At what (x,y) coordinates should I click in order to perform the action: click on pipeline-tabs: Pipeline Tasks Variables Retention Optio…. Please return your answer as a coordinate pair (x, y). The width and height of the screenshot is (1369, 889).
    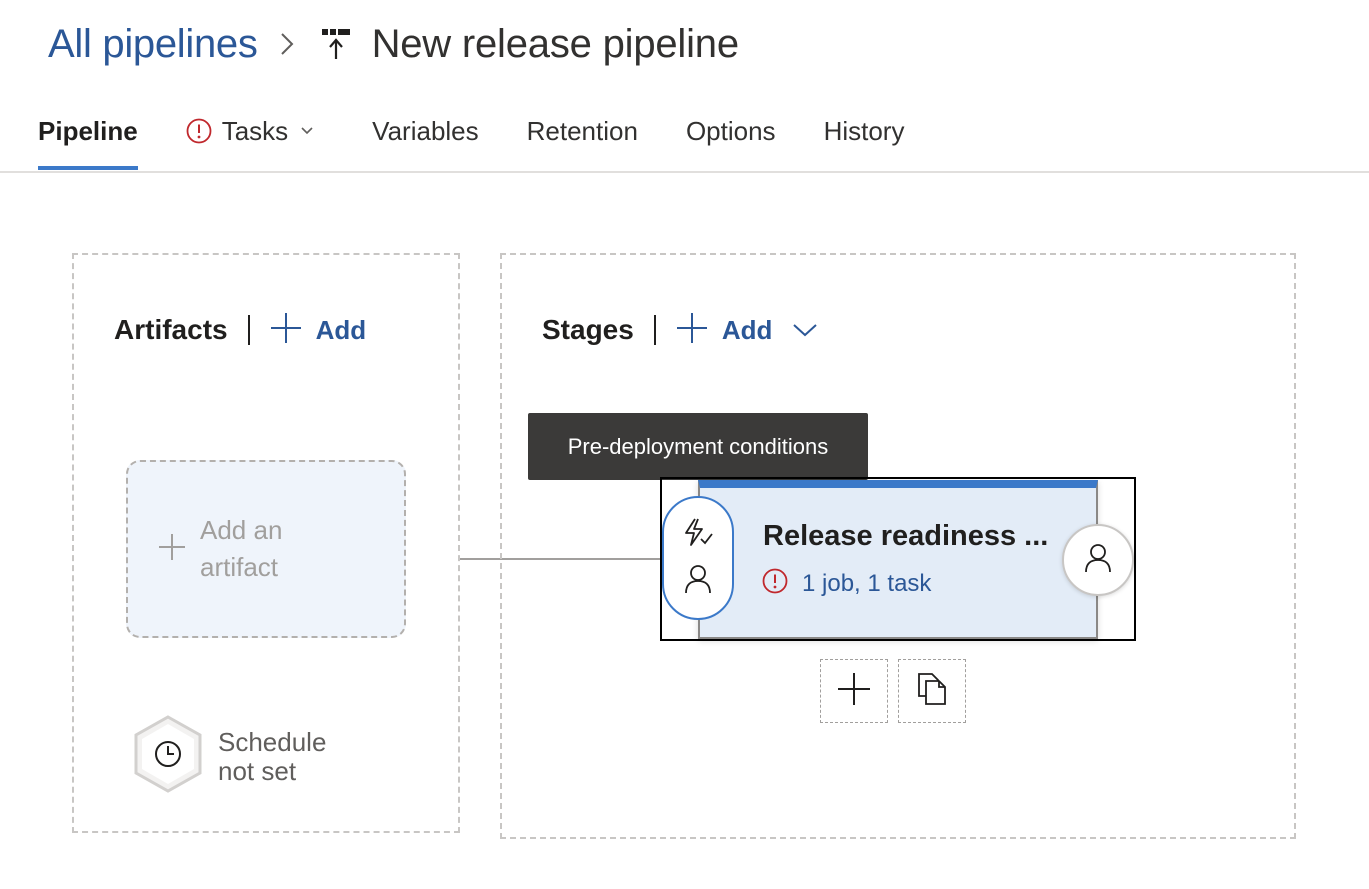
    Looking at the image, I should click on (495, 140).